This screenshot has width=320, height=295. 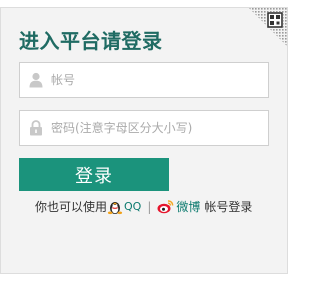 I want to click on lock-icon, so click(x=36, y=128).